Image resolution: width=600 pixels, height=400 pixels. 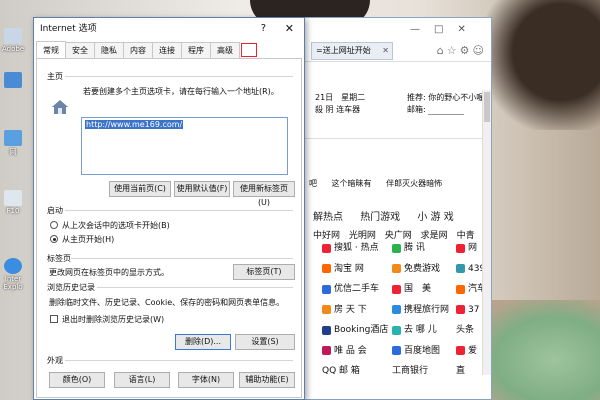 What do you see at coordinates (357, 289) in the screenshot?
I see `grid-cell: 优信二手车` at bounding box center [357, 289].